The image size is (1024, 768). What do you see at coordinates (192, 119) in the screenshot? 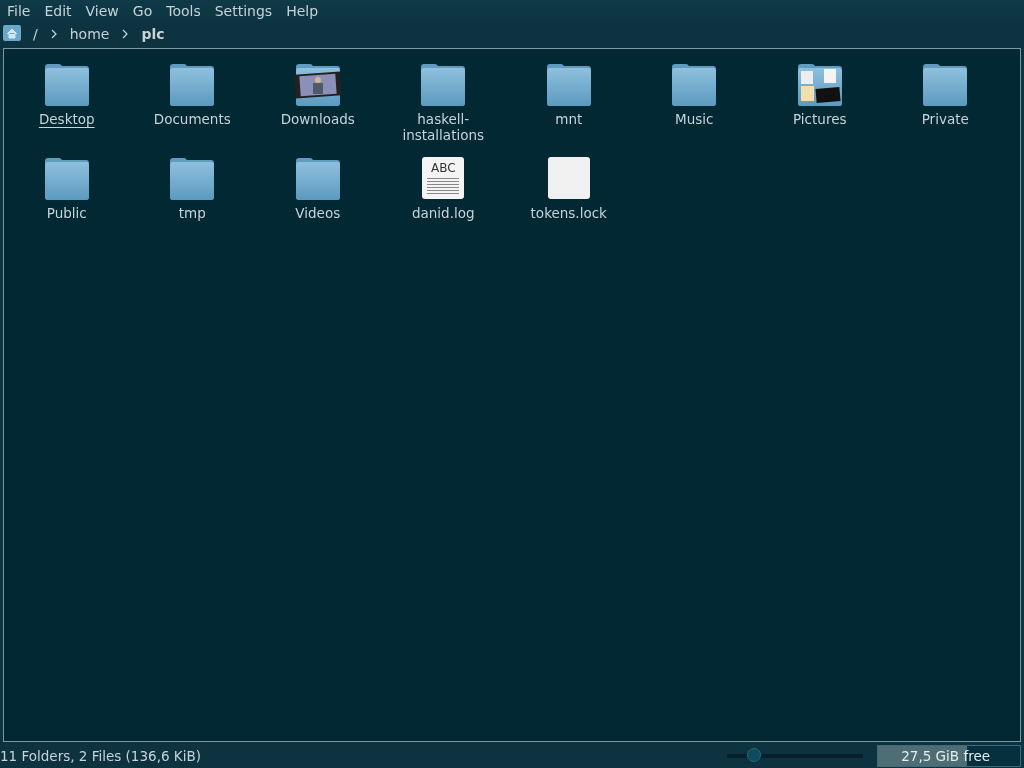
I see `file-name: Documents` at bounding box center [192, 119].